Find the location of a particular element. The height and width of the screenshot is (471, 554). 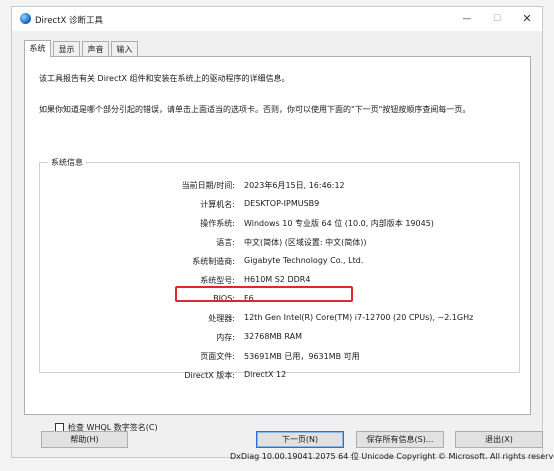

info-label: 内存: is located at coordinates (225, 337).